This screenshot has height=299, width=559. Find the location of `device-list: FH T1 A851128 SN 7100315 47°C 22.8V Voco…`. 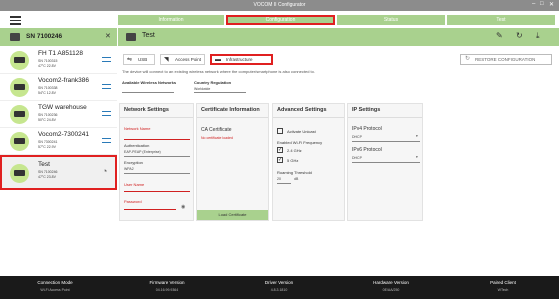

device-list: FH T1 A851128 SN 7100315 47°C 22.8V Voco… is located at coordinates (58, 118).